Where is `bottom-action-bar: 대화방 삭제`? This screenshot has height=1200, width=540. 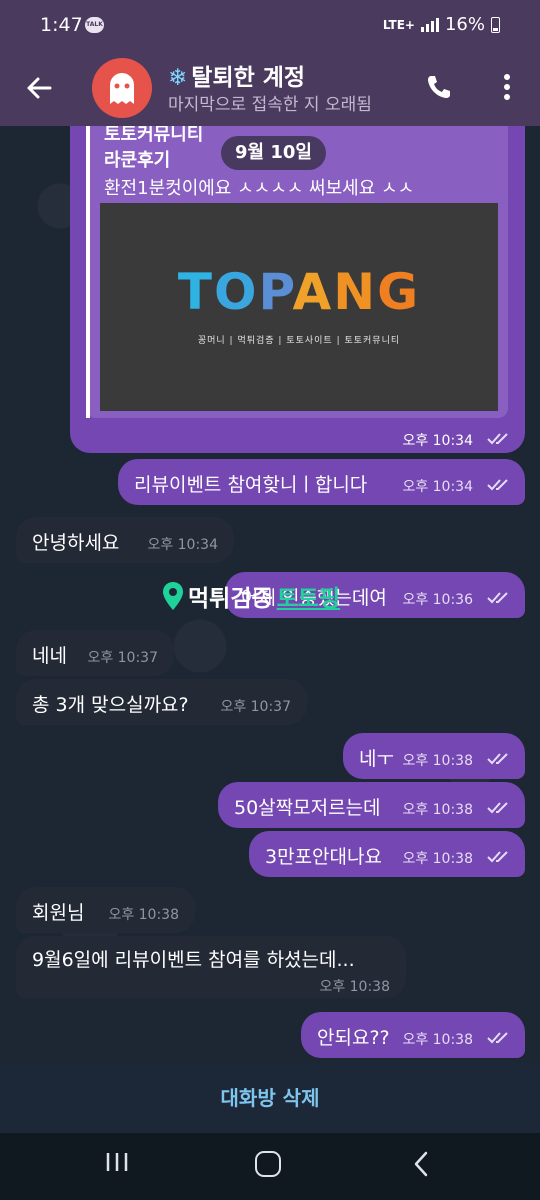
bottom-action-bar: 대화방 삭제 is located at coordinates (270, 1098).